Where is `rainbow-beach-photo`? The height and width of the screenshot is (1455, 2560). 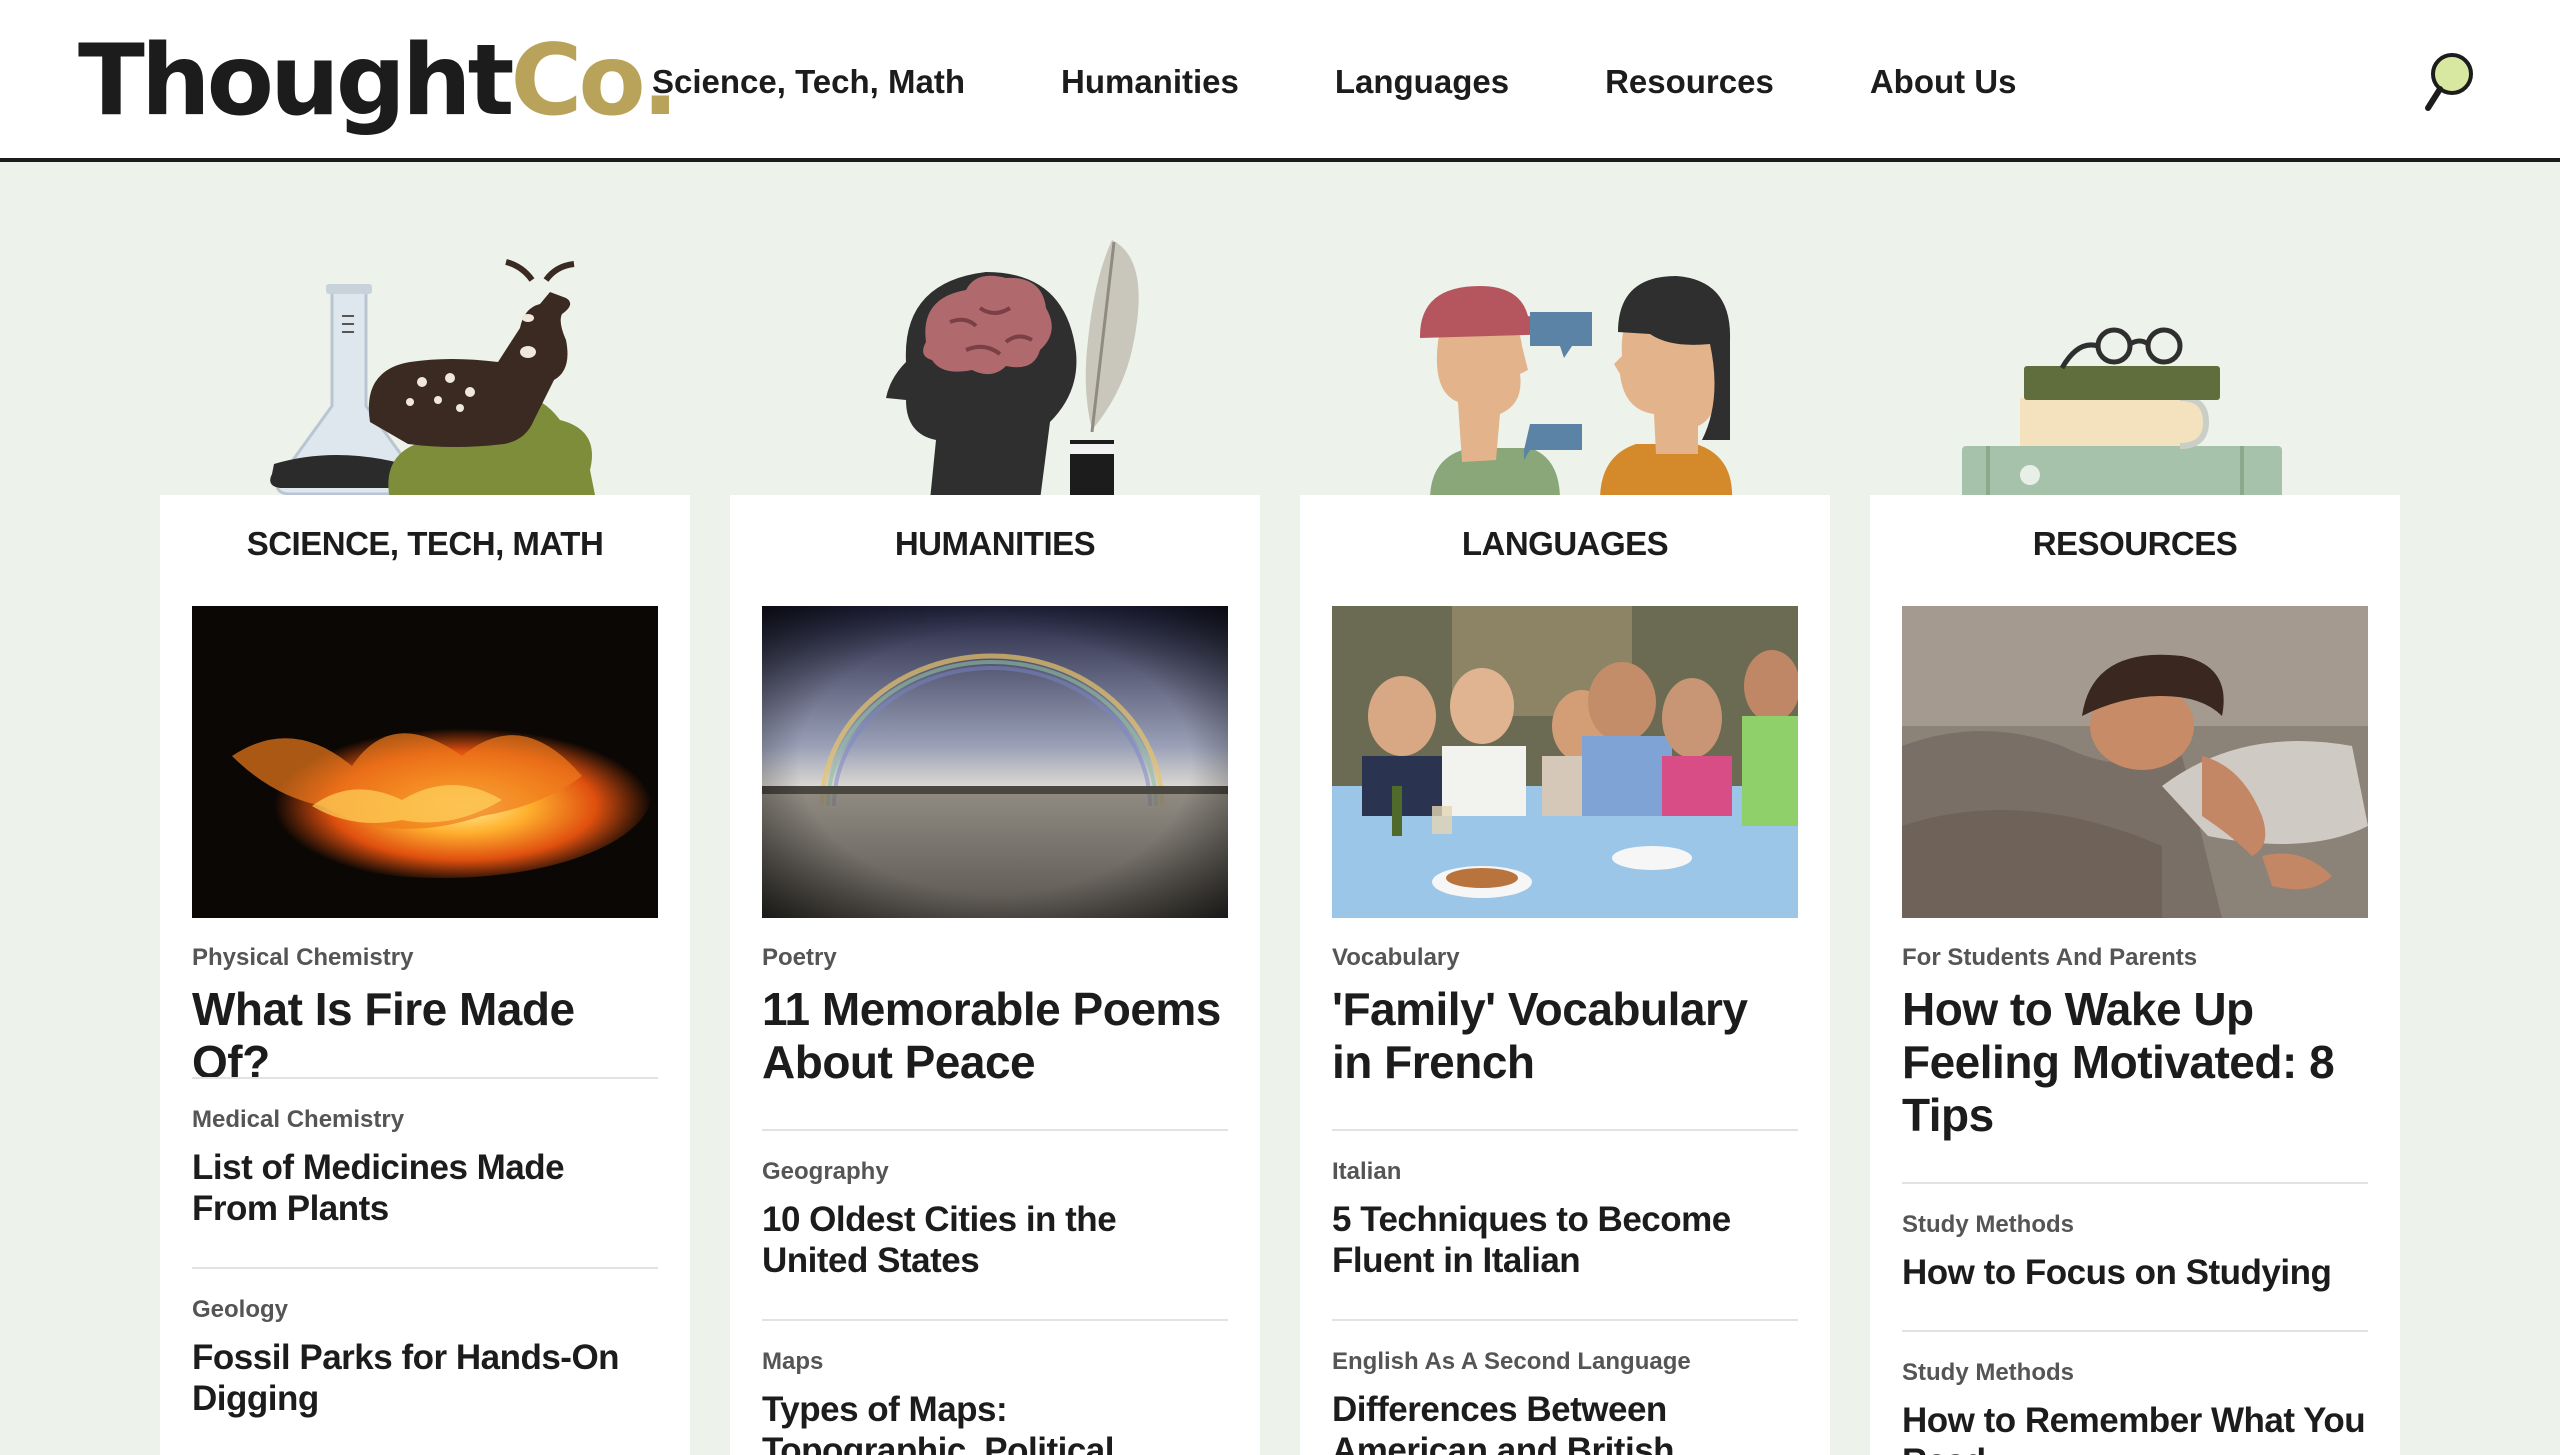
rainbow-beach-photo is located at coordinates (995, 762).